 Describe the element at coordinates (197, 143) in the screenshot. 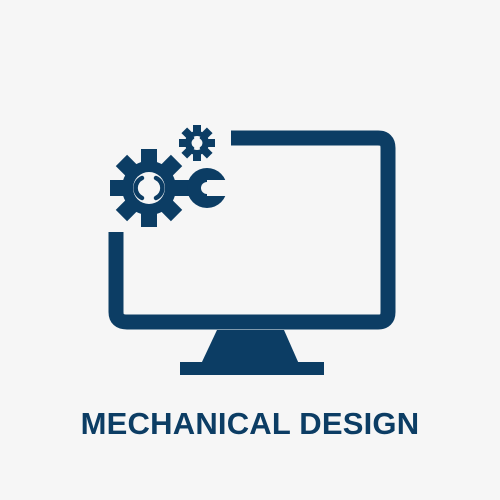

I see `small-gear-icon` at that location.